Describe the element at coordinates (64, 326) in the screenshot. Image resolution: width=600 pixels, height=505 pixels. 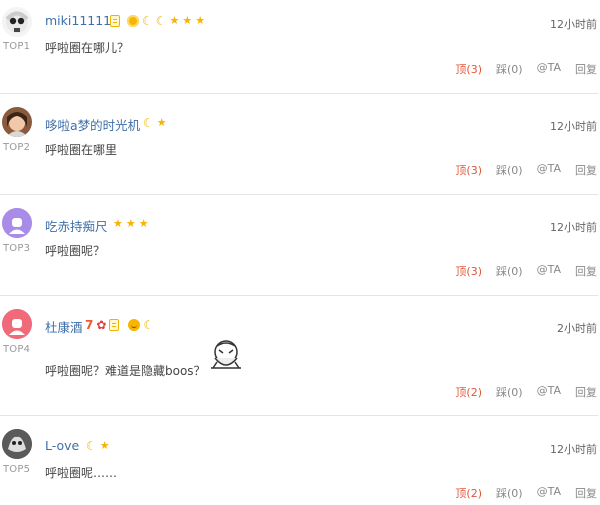
I see `username-link: 杜康酒` at that location.